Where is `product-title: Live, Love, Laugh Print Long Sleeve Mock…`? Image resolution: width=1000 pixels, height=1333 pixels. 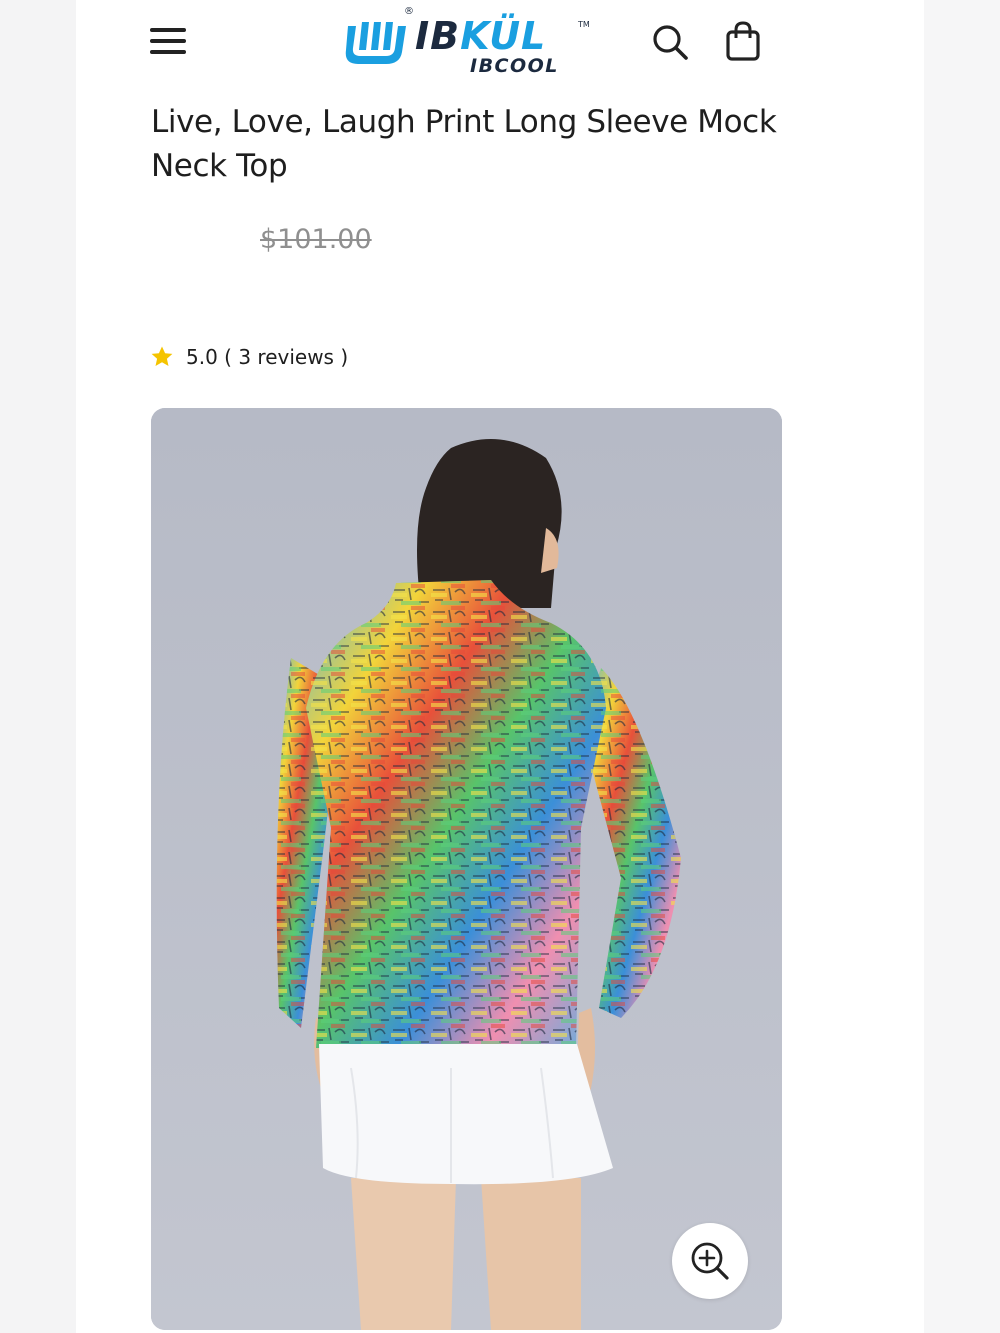 product-title: Live, Love, Laugh Print Long Sleeve Mock… is located at coordinates (464, 144).